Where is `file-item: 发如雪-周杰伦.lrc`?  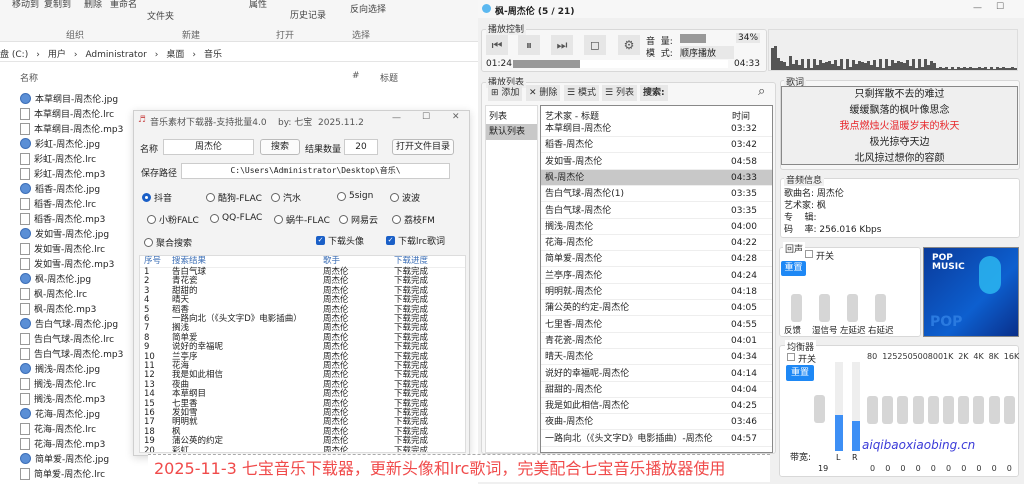 file-item: 发如雪-周杰伦.lrc is located at coordinates (62, 248).